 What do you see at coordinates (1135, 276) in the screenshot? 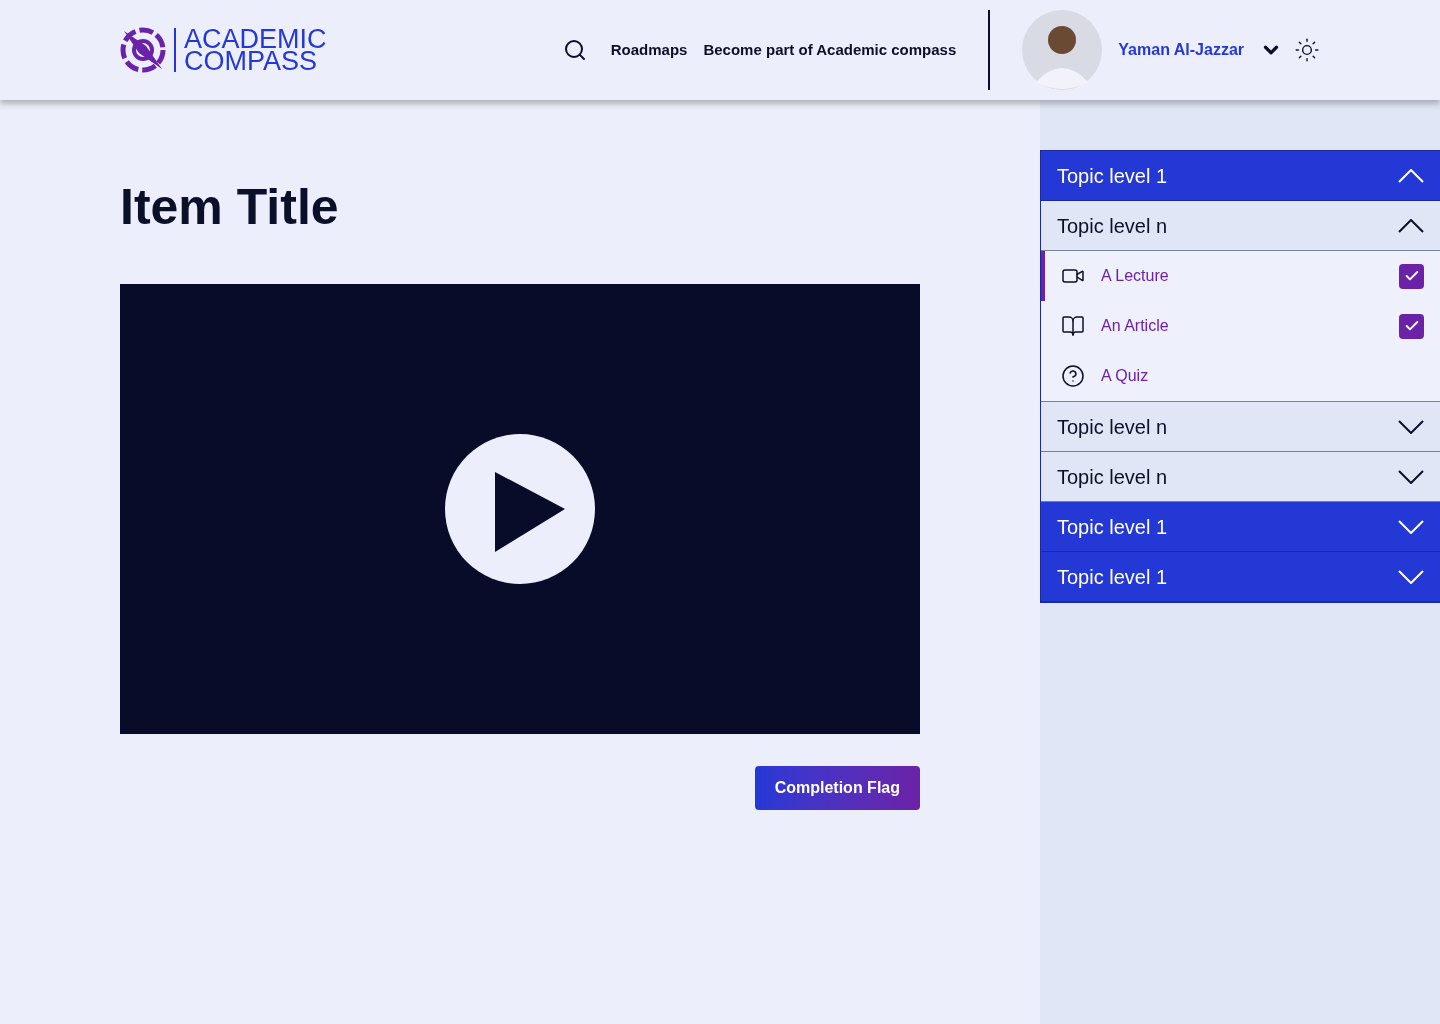
I see `lesson-title: A Lecture` at bounding box center [1135, 276].